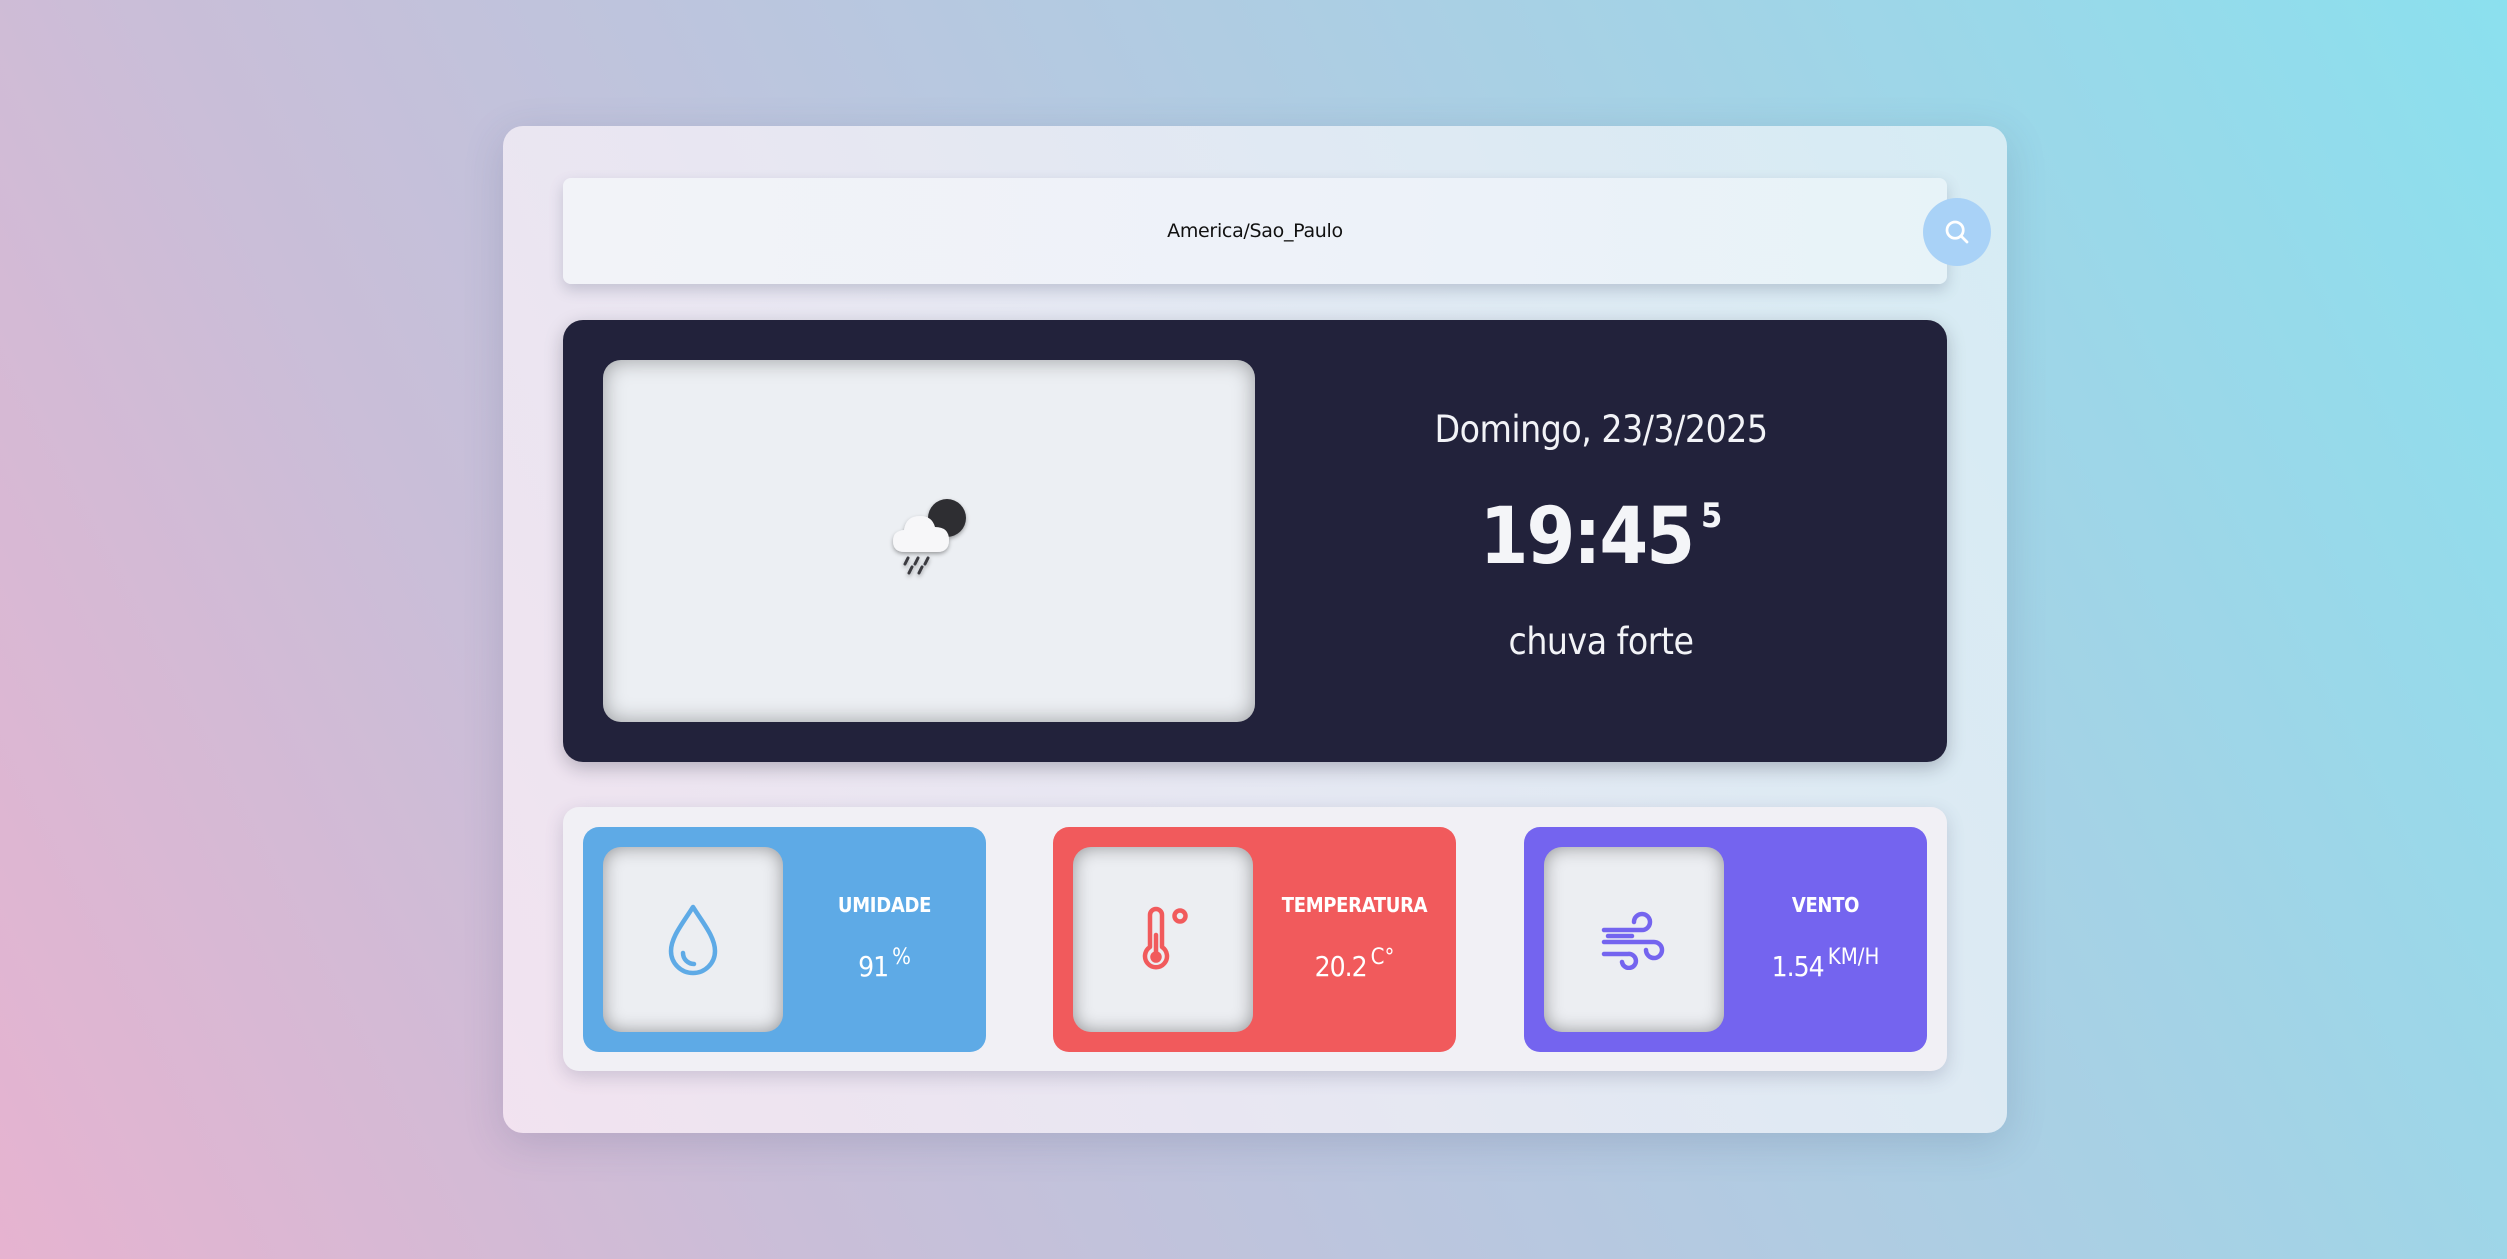 The width and height of the screenshot is (2507, 1259). Describe the element at coordinates (884, 905) in the screenshot. I see `humidity-title: UMIDADE` at that location.